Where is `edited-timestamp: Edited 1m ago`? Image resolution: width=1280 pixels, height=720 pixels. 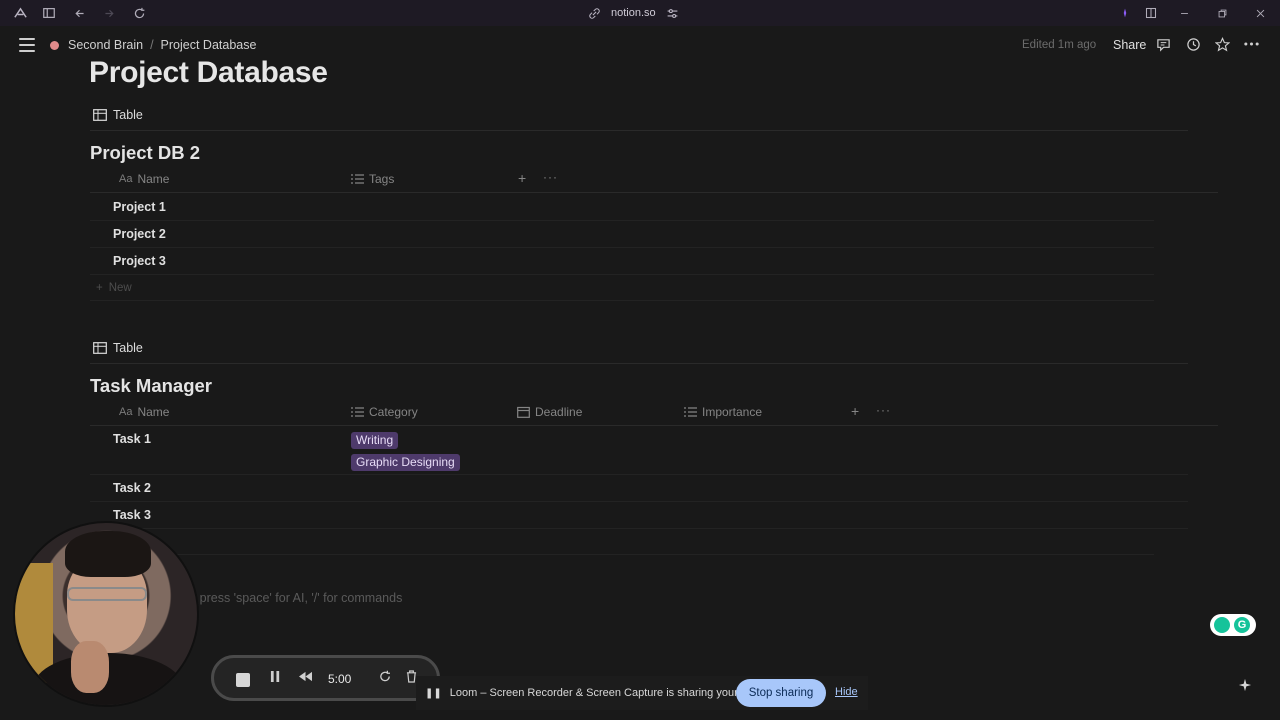 edited-timestamp: Edited 1m ago is located at coordinates (1059, 45).